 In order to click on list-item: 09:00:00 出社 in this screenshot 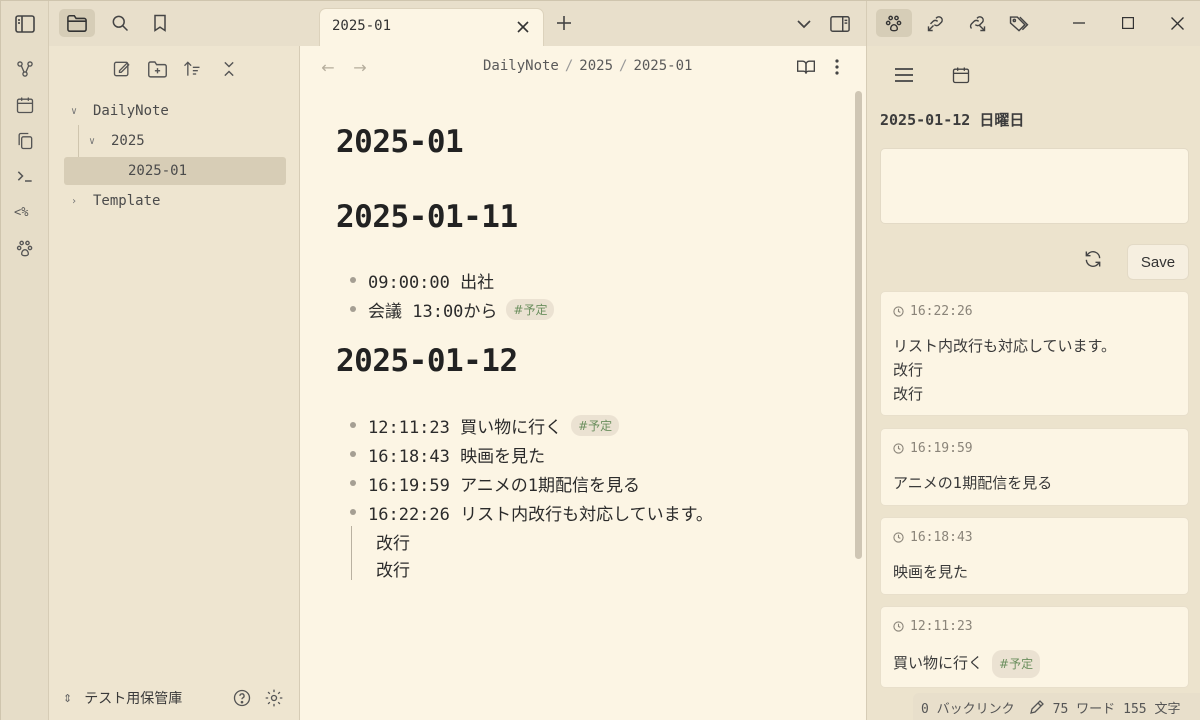, I will do `click(422, 280)`.